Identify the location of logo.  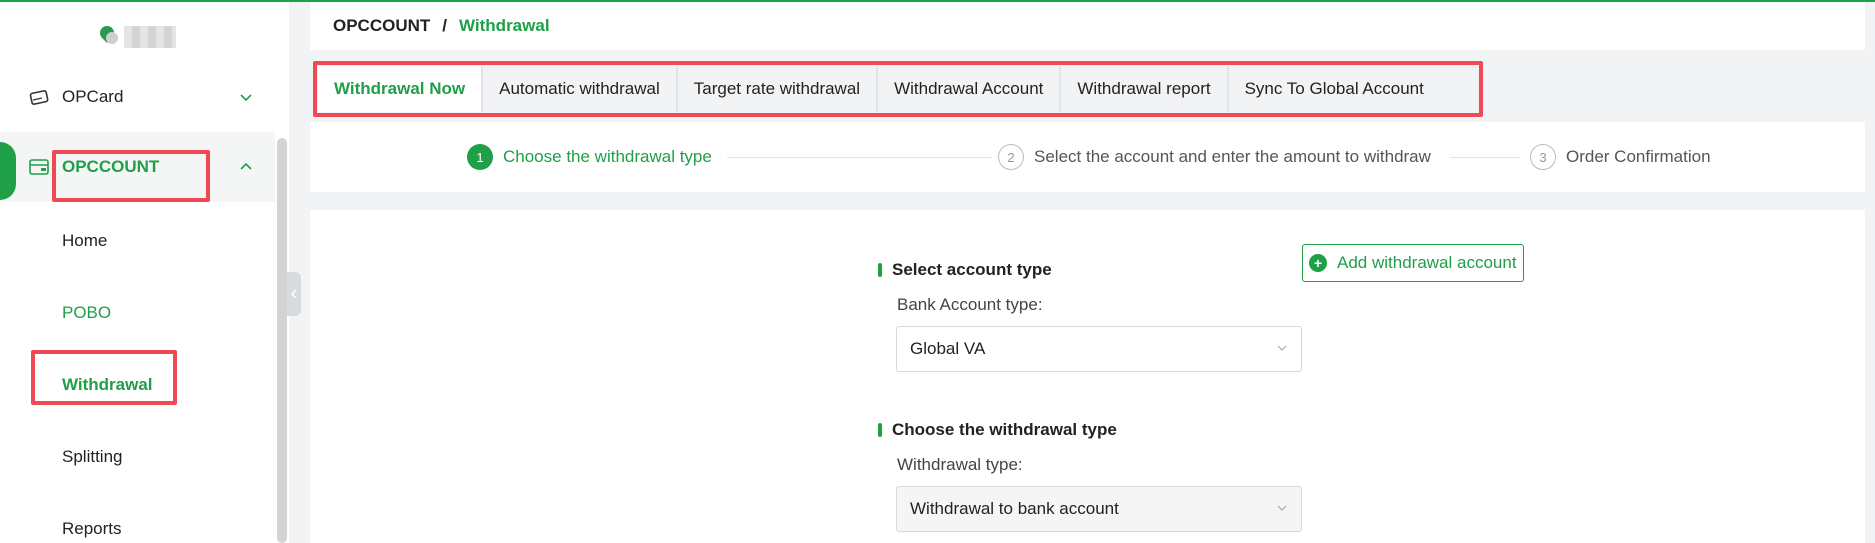
(136, 35).